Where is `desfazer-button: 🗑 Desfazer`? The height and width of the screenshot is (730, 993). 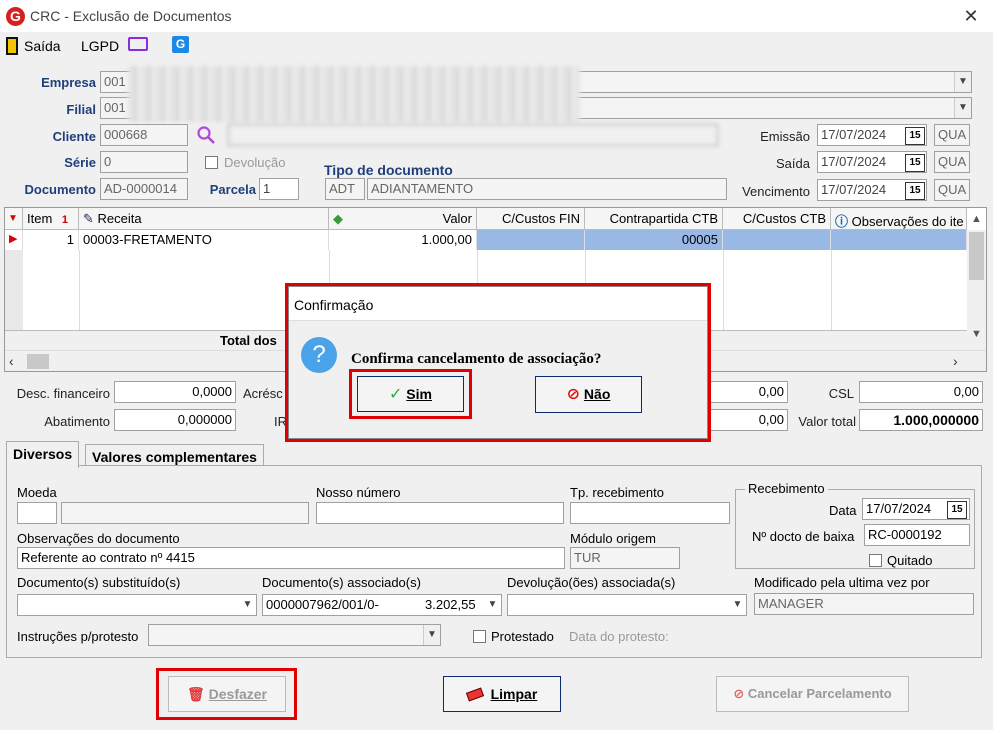 desfazer-button: 🗑 Desfazer is located at coordinates (227, 694).